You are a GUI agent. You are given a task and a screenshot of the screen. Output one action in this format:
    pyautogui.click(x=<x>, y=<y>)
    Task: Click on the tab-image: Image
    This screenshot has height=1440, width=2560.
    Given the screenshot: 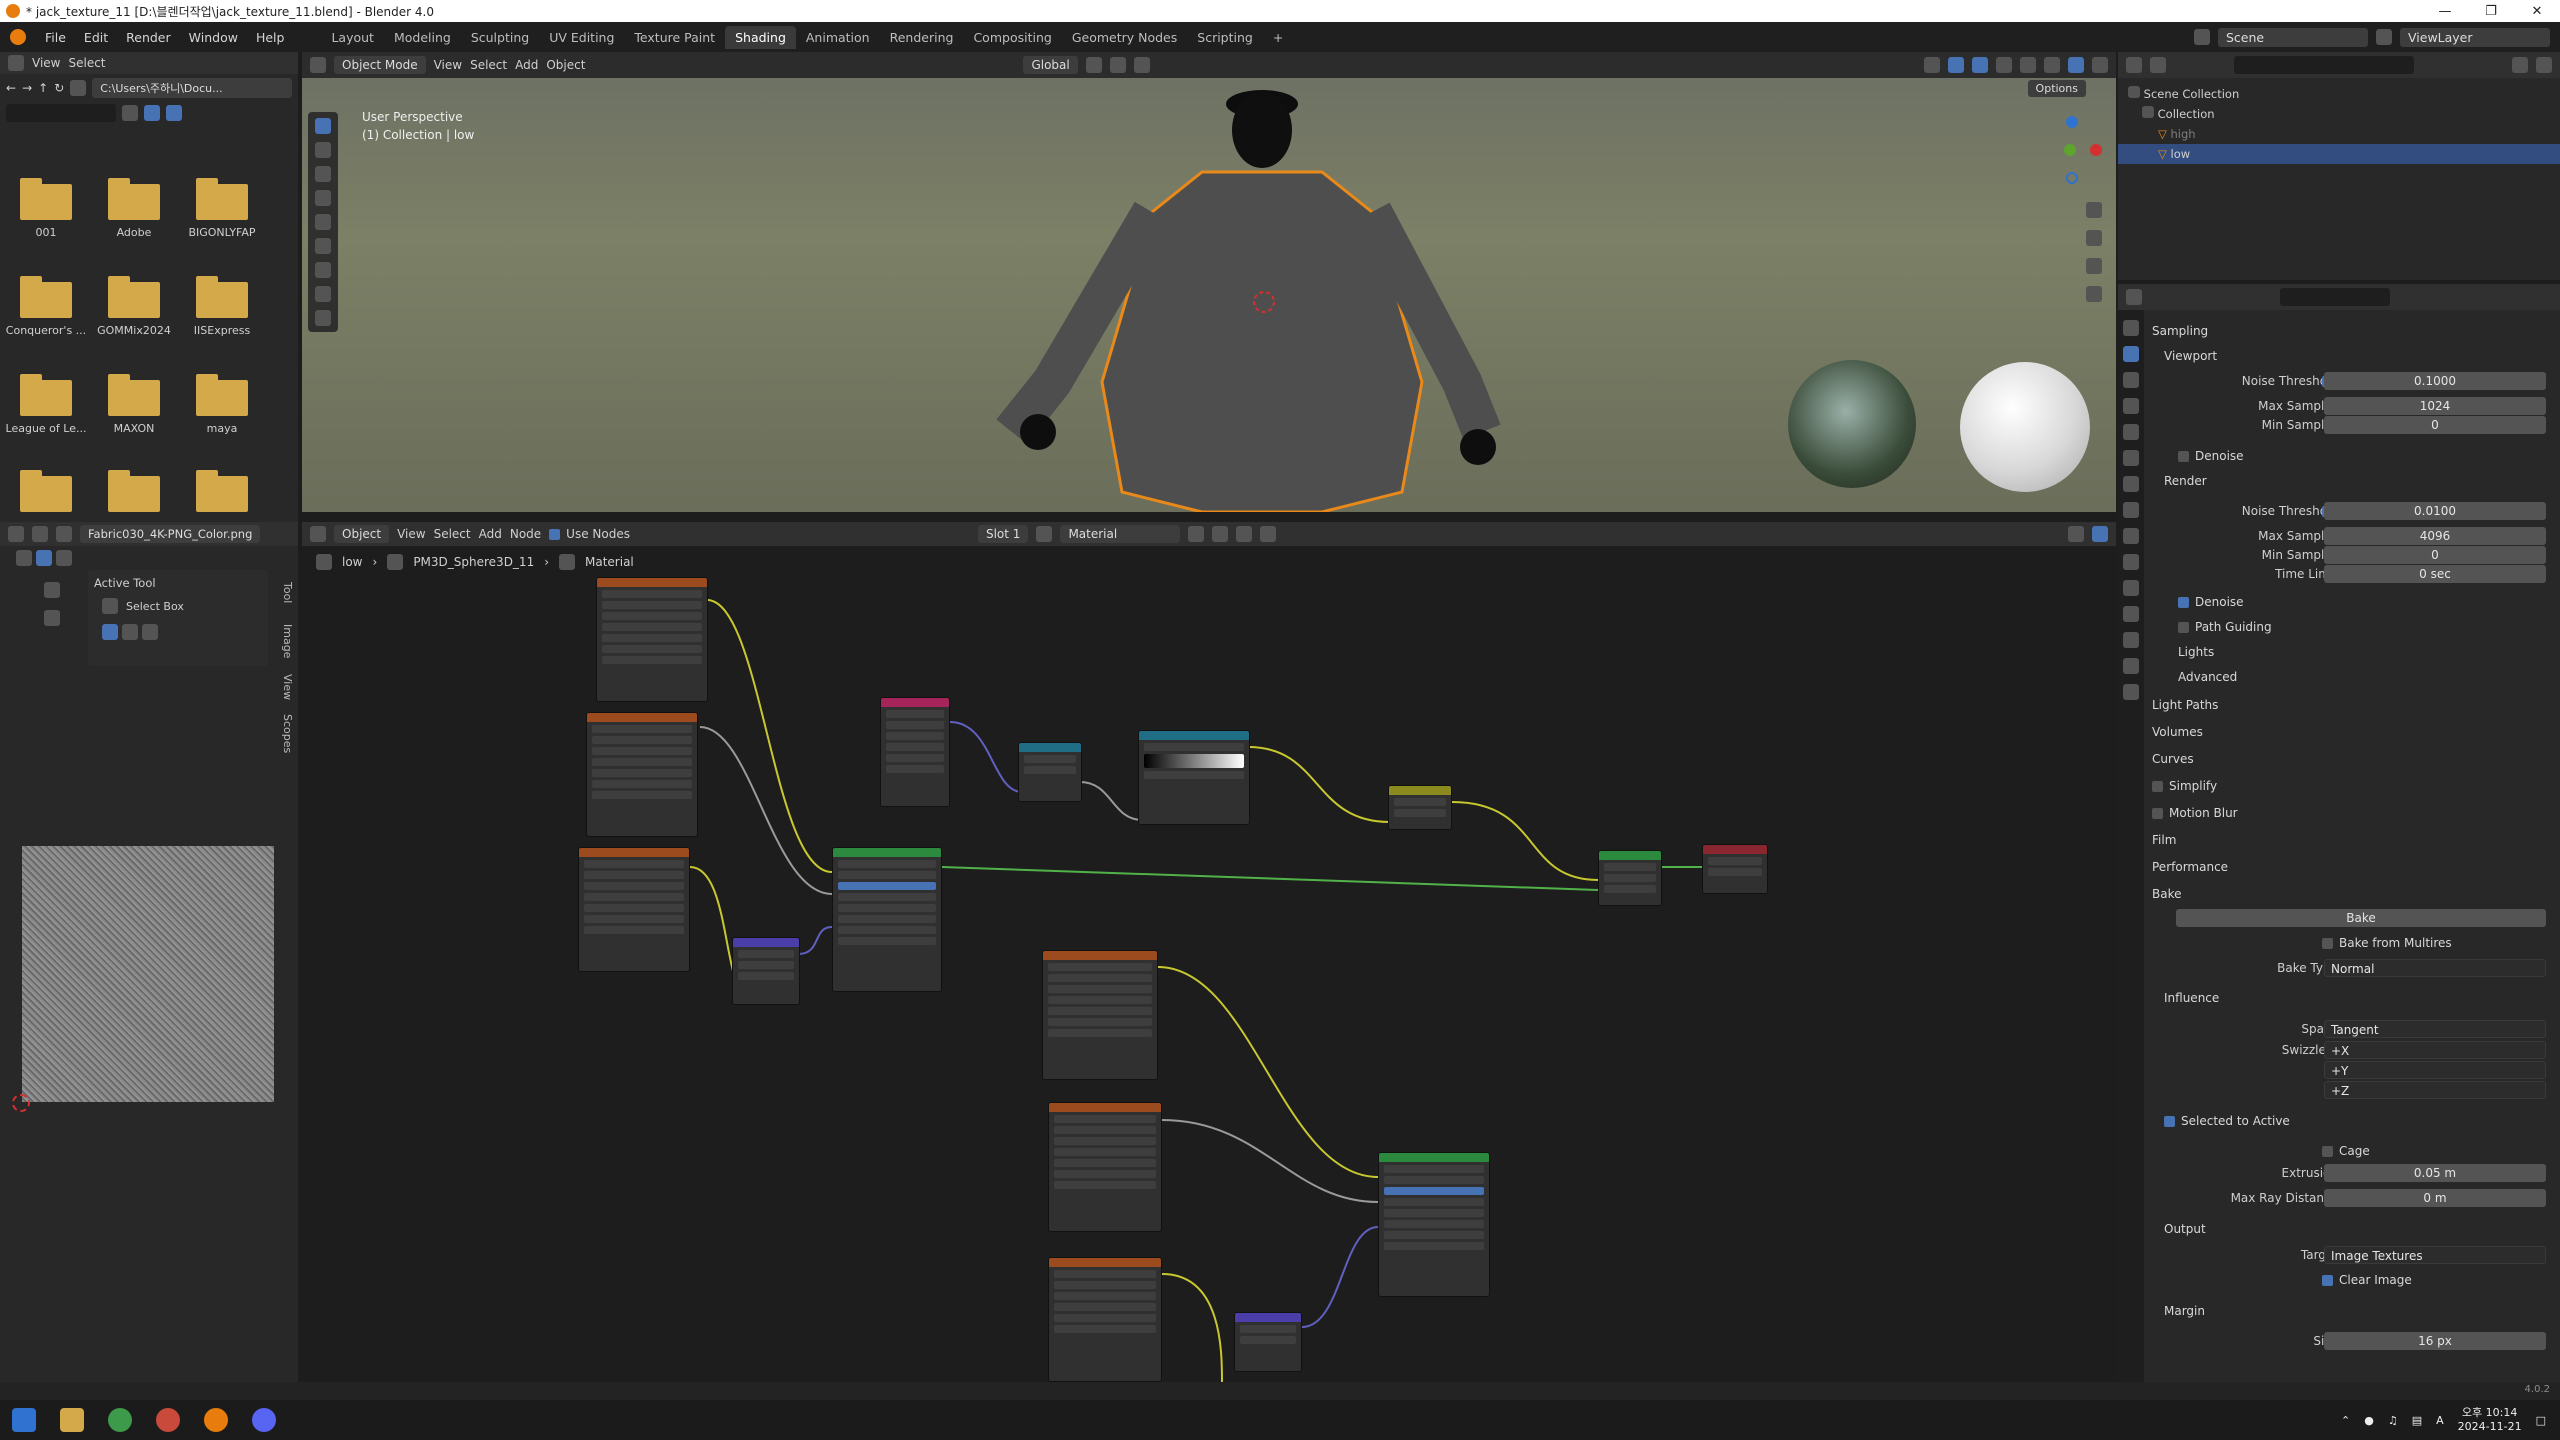 What is the action you would take?
    pyautogui.click(x=285, y=641)
    